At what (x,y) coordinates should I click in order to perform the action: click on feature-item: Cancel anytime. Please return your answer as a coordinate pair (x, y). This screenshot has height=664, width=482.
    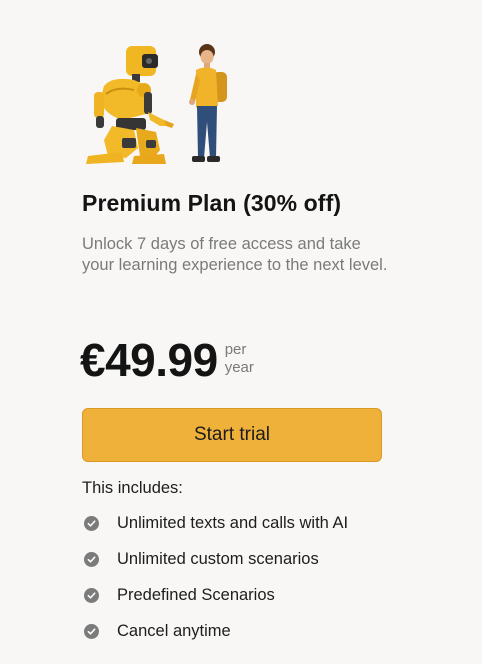
    Looking at the image, I should click on (216, 631).